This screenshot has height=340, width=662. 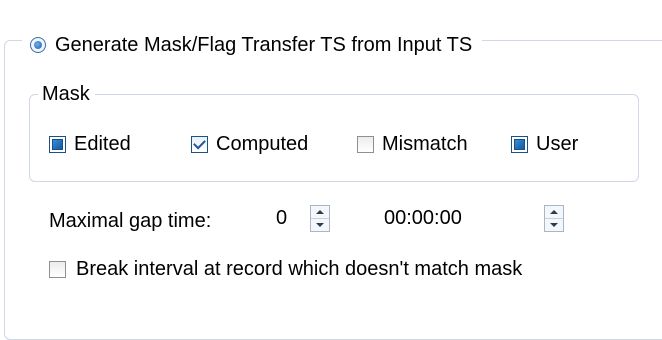 I want to click on gap-time-value: 00:00:00, so click(x=423, y=218).